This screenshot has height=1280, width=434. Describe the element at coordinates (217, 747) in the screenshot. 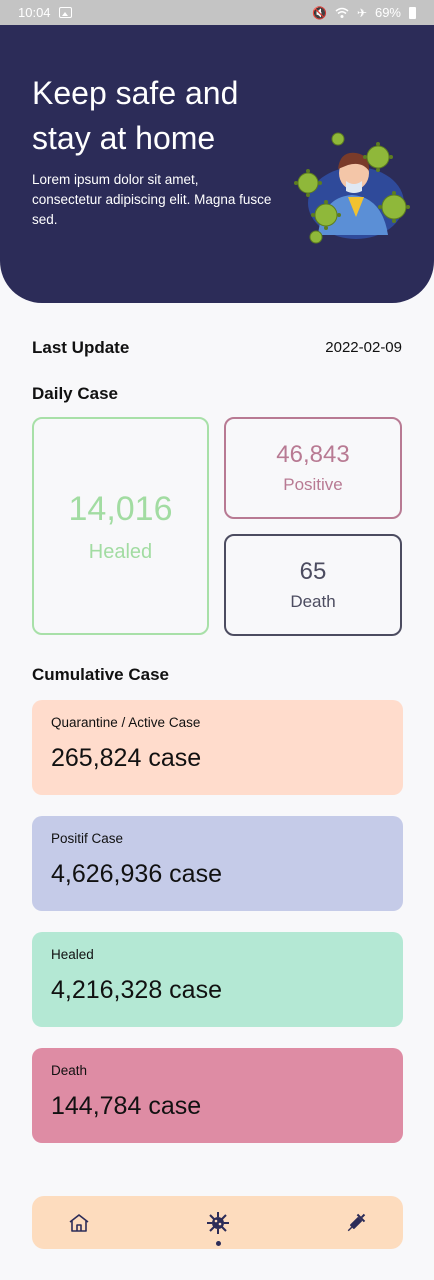

I see `cumulative-card-active: Quarantine / Active Case 265,824 case` at that location.